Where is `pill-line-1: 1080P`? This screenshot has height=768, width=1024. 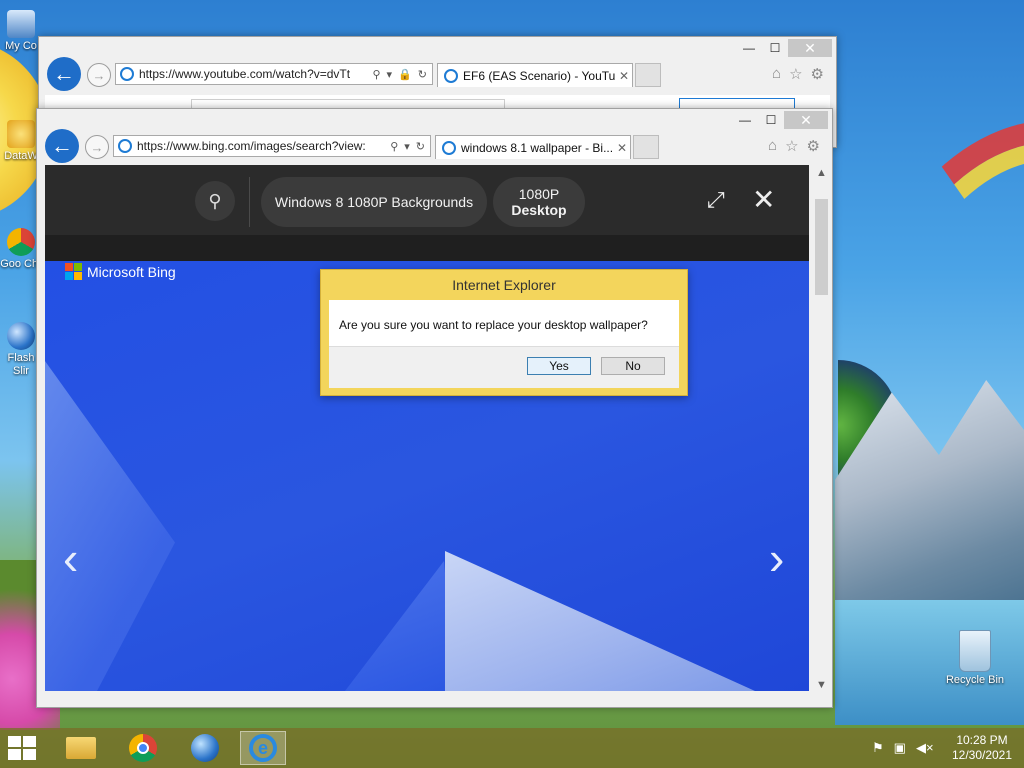
pill-line-1: 1080P is located at coordinates (539, 194).